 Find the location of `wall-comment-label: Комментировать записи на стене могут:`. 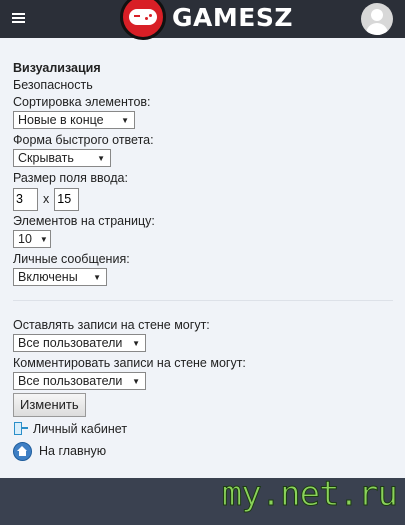

wall-comment-label: Комментировать записи на стене могут: is located at coordinates (129, 363).